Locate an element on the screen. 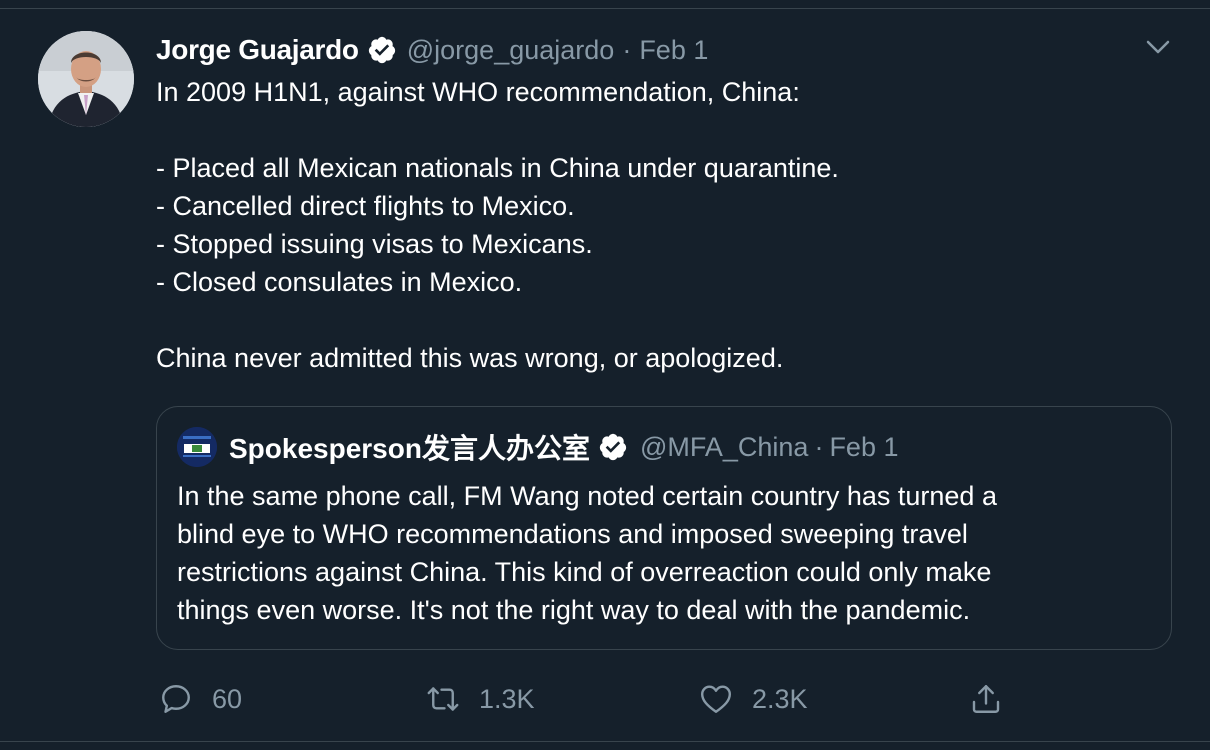 Image resolution: width=1210 pixels, height=750 pixels. quoted-author-avatar is located at coordinates (197, 447).